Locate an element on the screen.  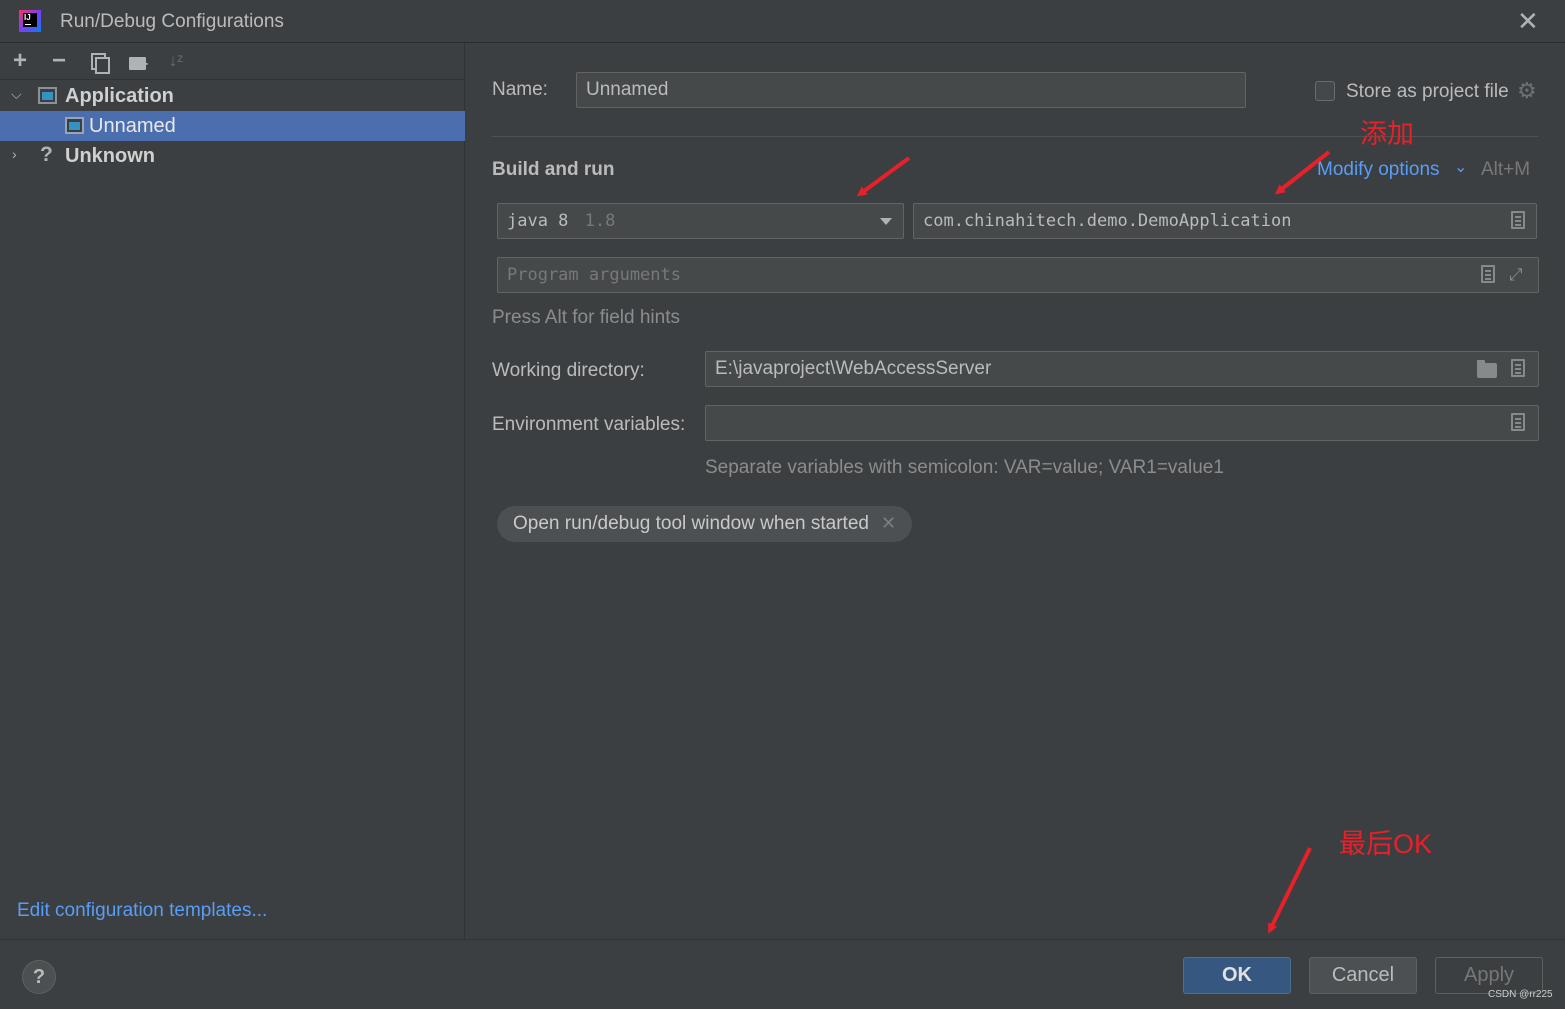
ok-button: OK is located at coordinates (1237, 975).